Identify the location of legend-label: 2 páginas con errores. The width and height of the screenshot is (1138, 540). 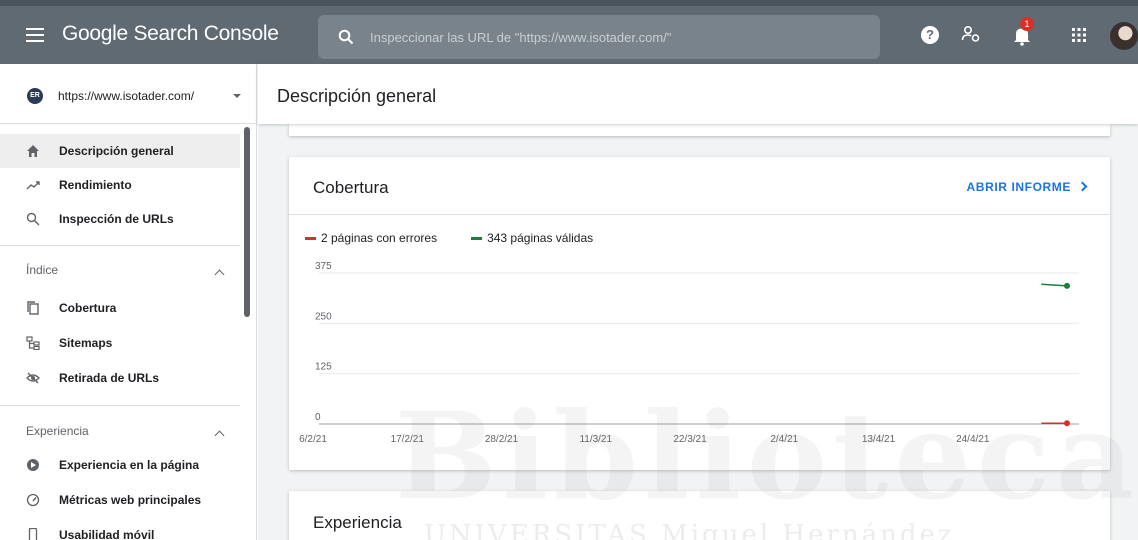
(379, 238).